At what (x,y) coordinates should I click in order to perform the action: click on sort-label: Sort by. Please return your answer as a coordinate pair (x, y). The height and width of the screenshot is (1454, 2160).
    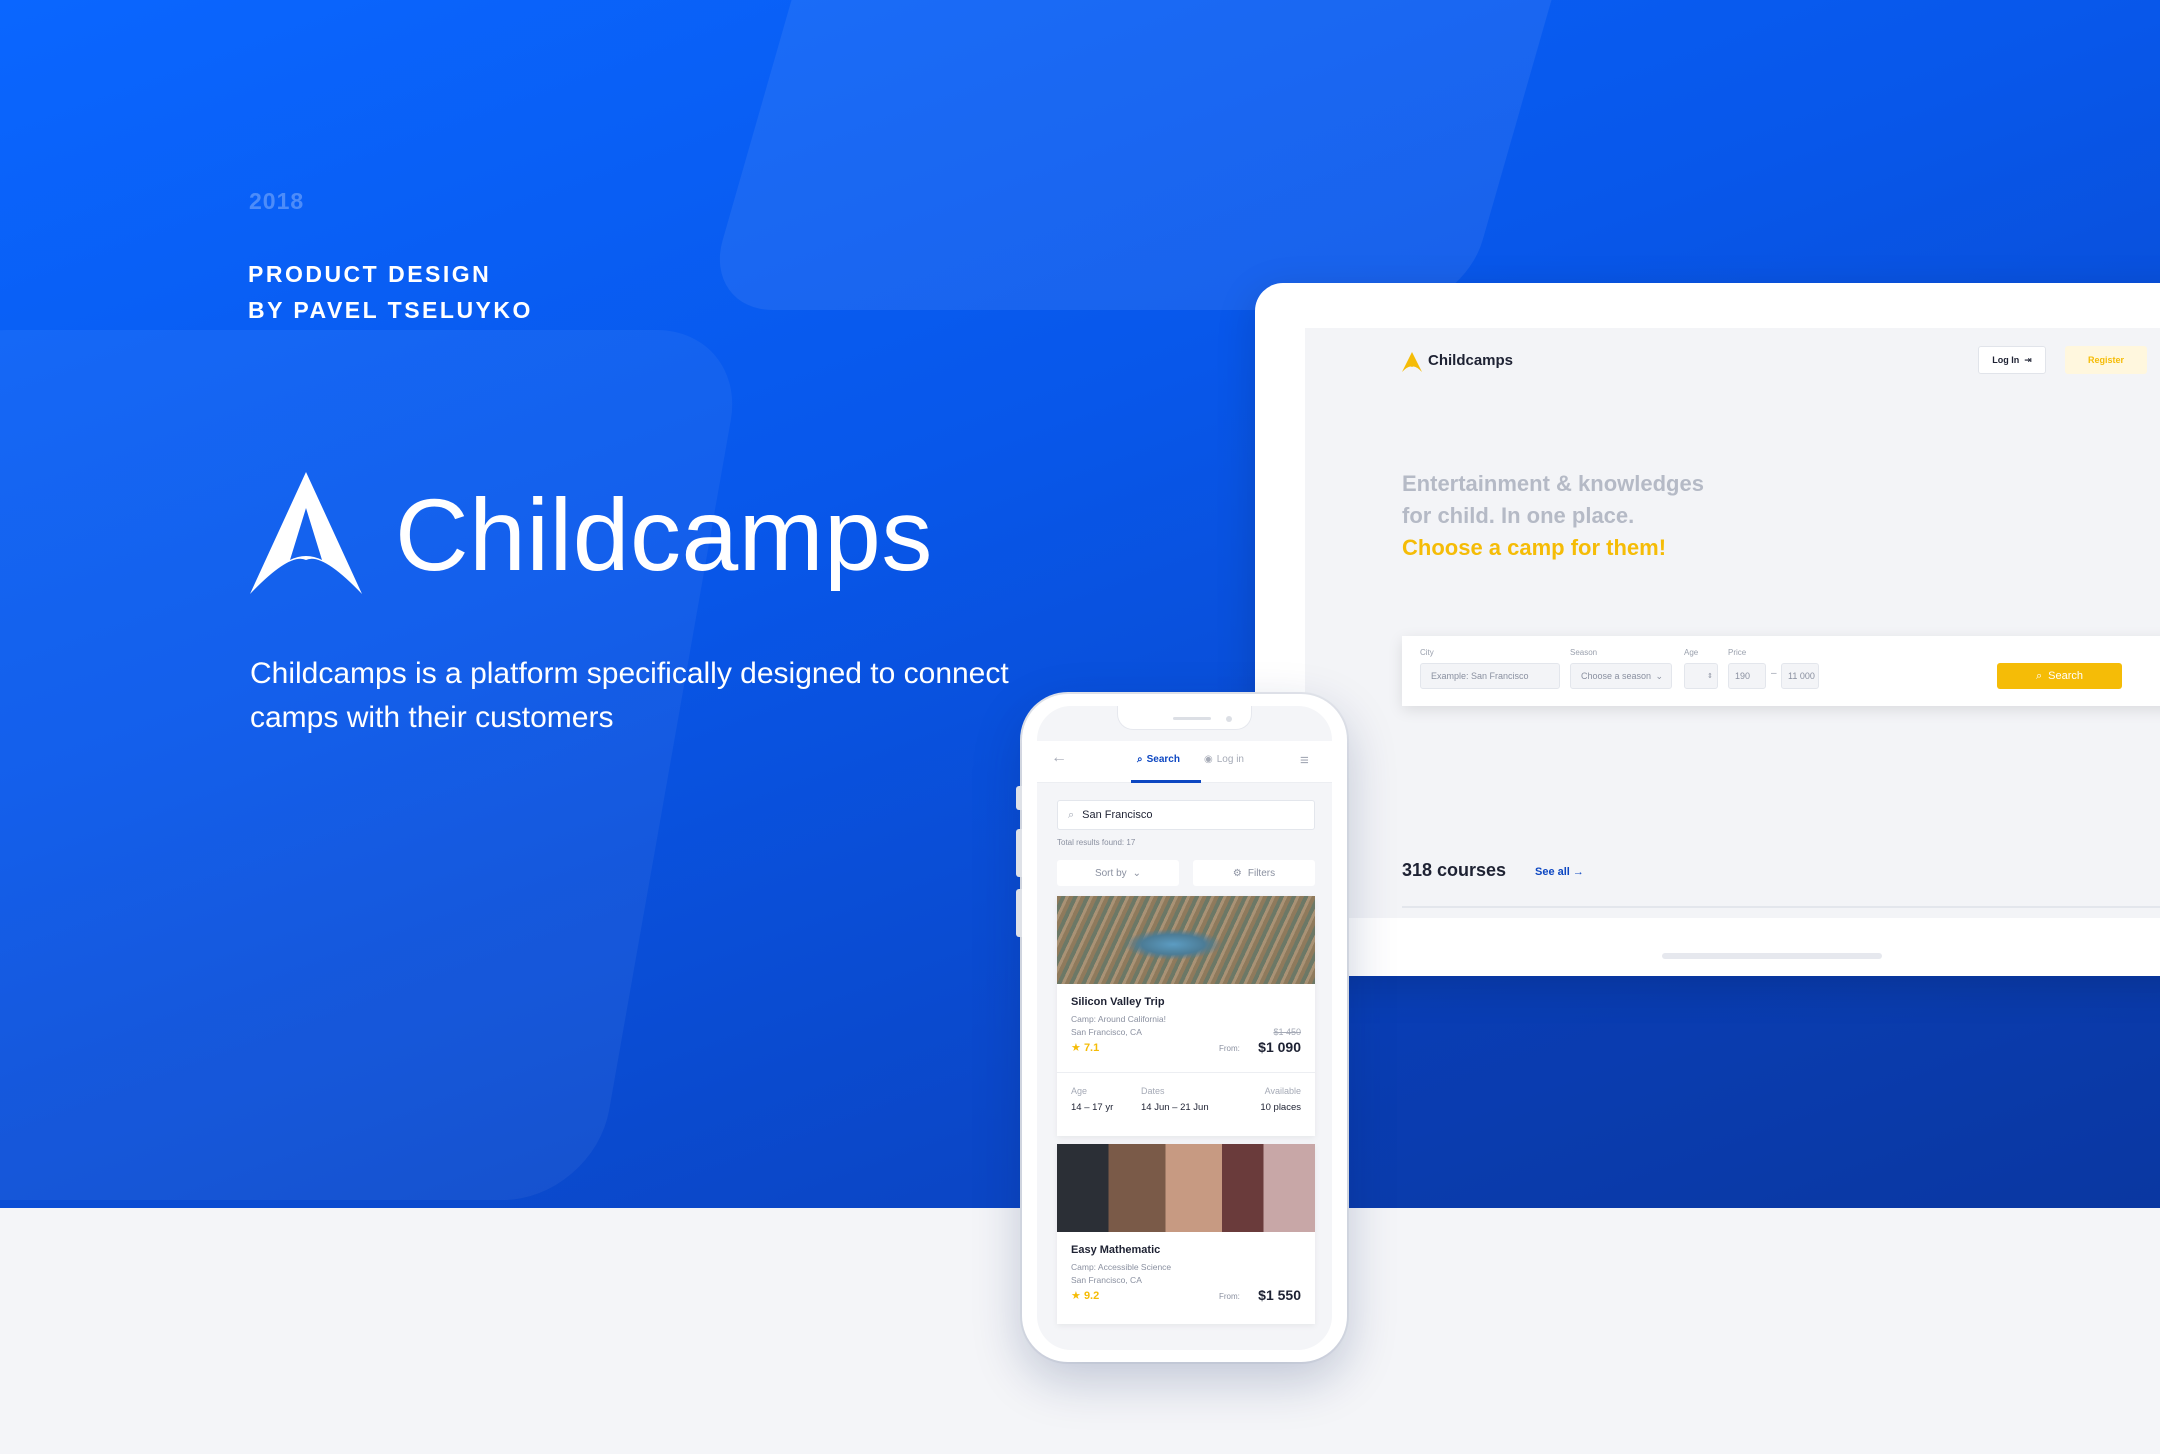
    Looking at the image, I should click on (1110, 873).